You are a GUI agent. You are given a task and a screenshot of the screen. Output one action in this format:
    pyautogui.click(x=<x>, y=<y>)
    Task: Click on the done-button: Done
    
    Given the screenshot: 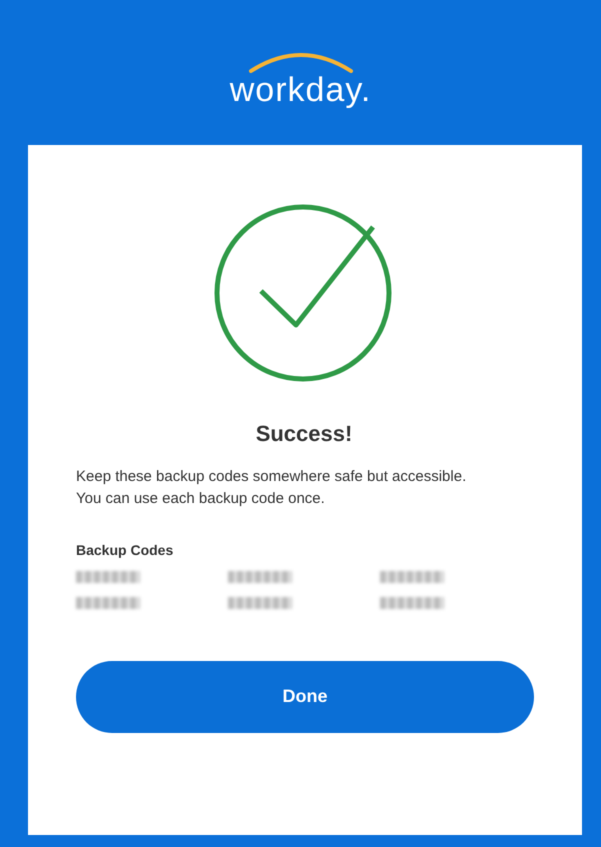 What is the action you would take?
    pyautogui.click(x=305, y=696)
    